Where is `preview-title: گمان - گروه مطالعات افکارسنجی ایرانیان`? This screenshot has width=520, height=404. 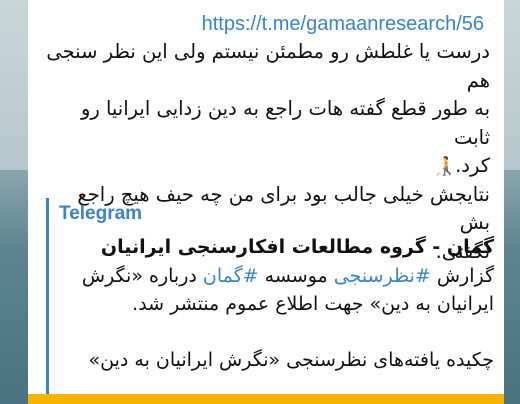 preview-title: گمان - گروه مطالعات افکارسنجی ایرانیان is located at coordinates (297, 247).